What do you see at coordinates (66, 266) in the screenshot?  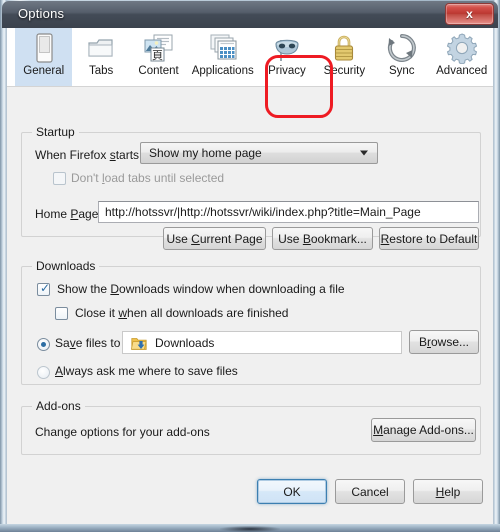 I see `downloads-legend: Downloads` at bounding box center [66, 266].